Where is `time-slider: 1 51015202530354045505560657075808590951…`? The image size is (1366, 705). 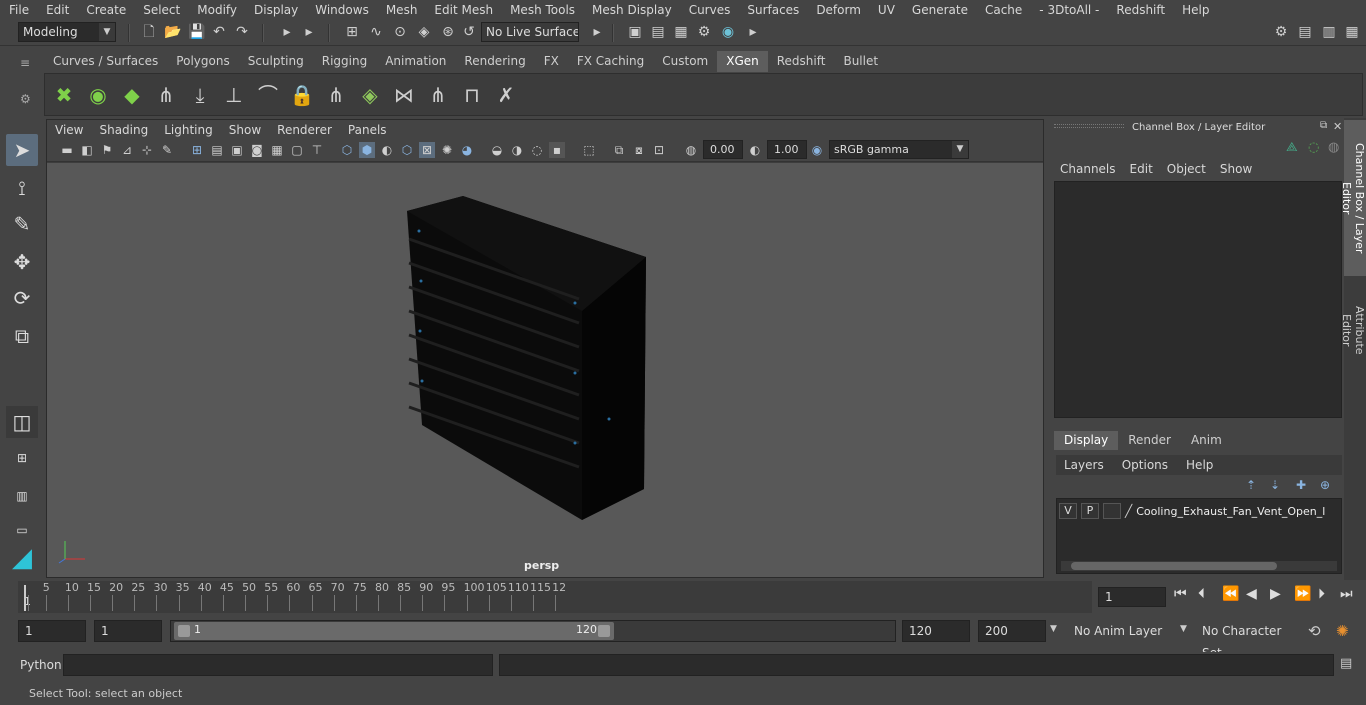
time-slider: 1 51015202530354045505560657075808590951… is located at coordinates (555, 597).